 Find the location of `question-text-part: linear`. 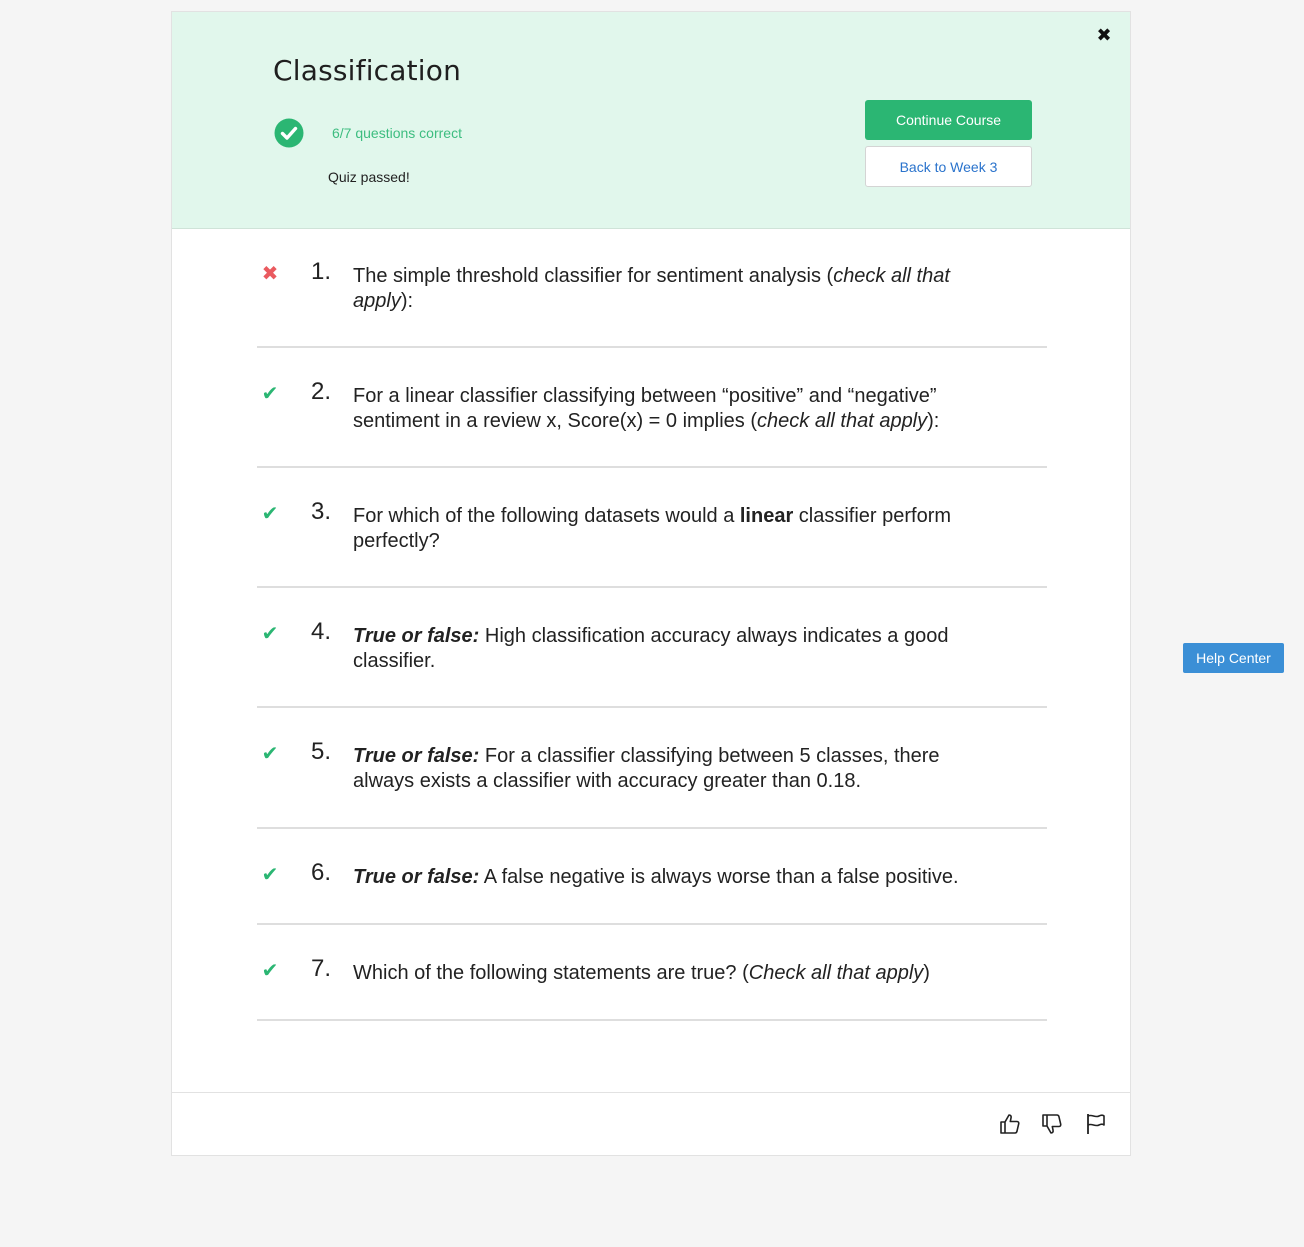

question-text-part: linear is located at coordinates (766, 516).